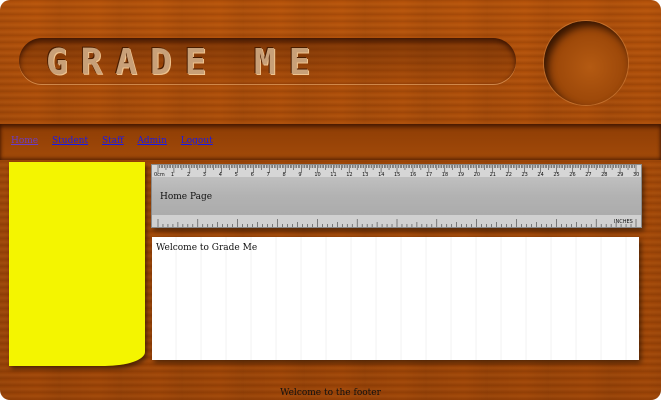 This screenshot has height=400, width=661. I want to click on nav-link-staff: Staff, so click(113, 141).